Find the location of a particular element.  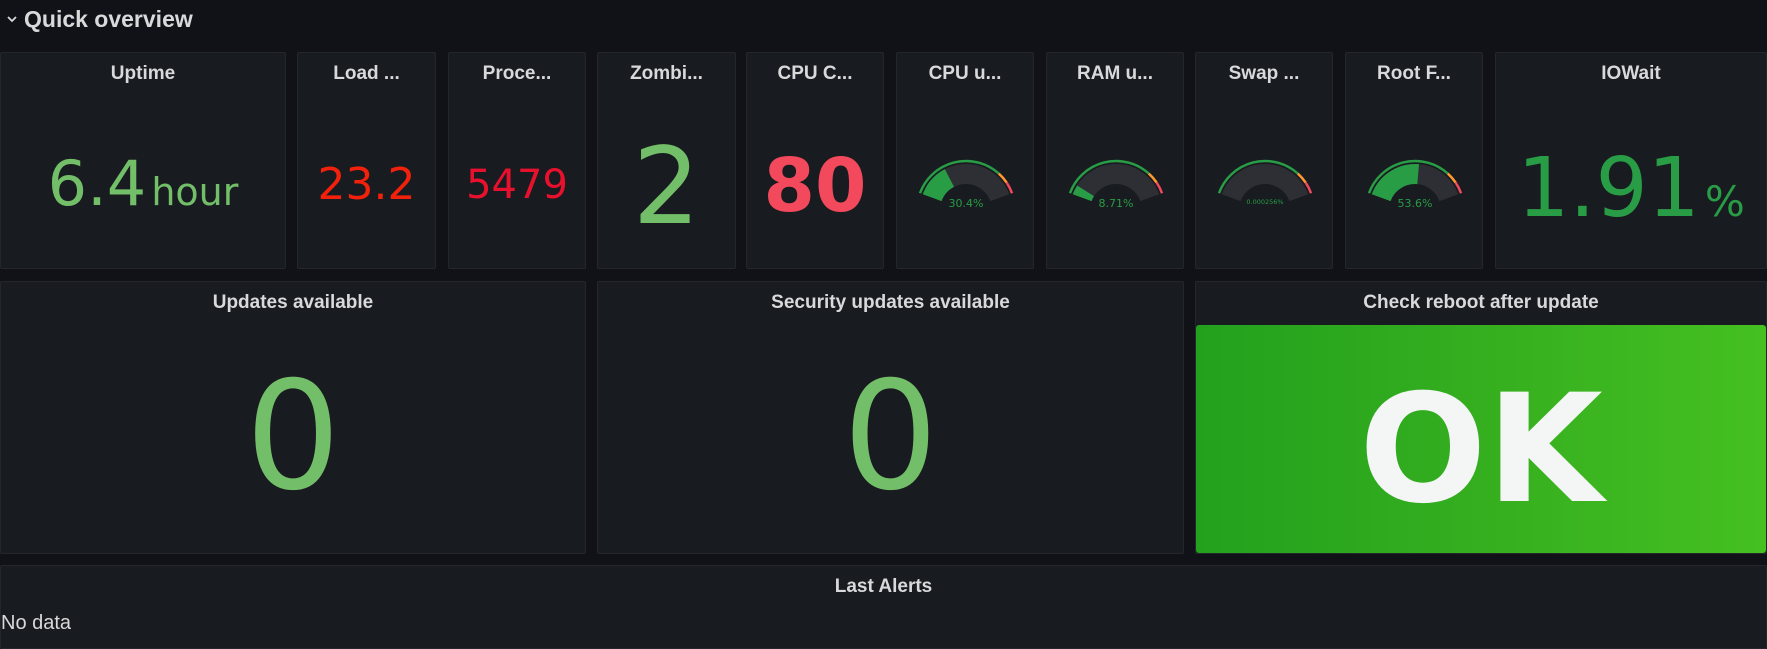

panel-security-updates: Security updates available 0 is located at coordinates (890, 417).